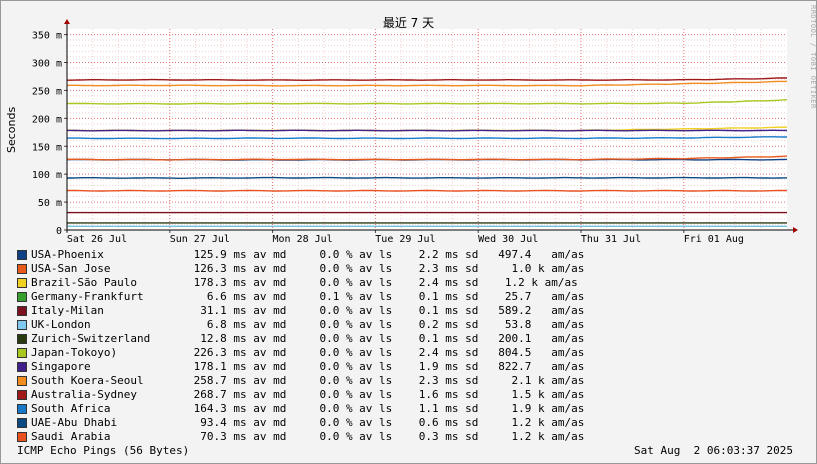  I want to click on legend-series-name: South Koera-Seoul, so click(87, 380).